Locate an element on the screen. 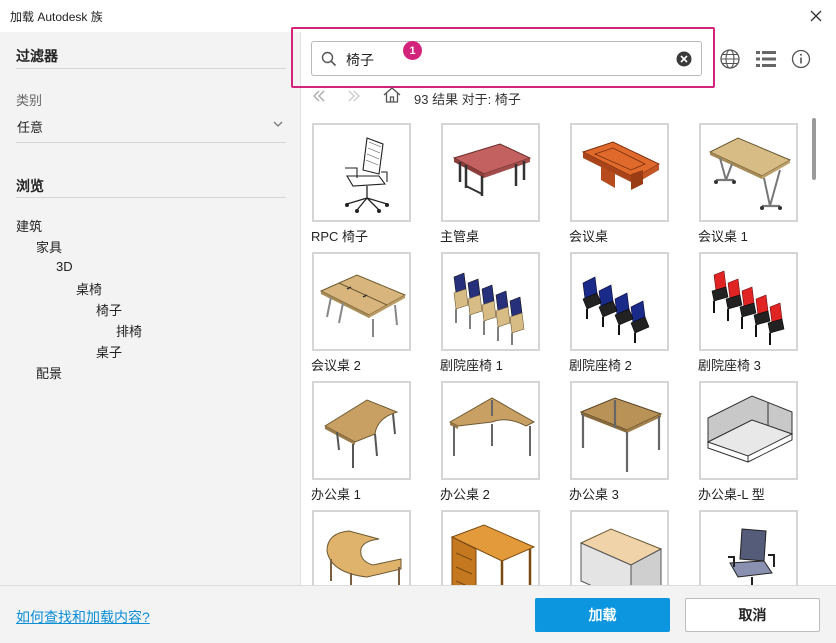 The width and height of the screenshot is (836, 643). dialog-footer: 如何查找和加载内容? 加载 取消 is located at coordinates (418, 614).